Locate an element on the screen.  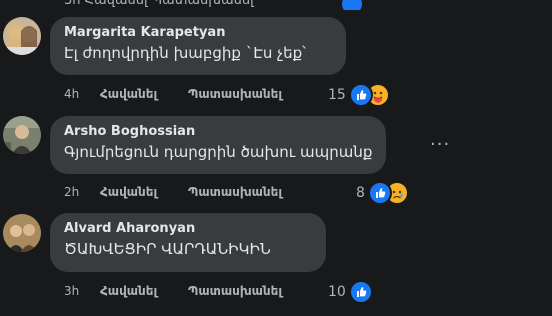
previous-comment-actions: 3h Հավանել Պատասխանել is located at coordinates (240, 5).